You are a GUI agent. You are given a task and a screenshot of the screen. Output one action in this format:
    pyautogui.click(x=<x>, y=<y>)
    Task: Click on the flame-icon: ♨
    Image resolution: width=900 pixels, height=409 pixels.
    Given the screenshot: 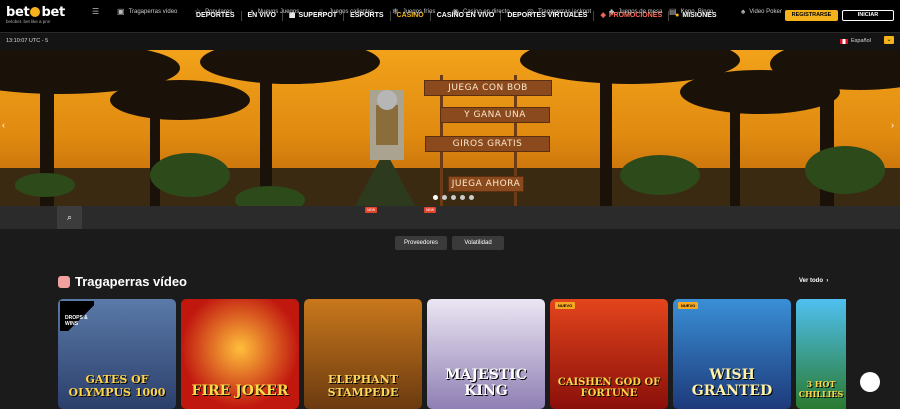 What is the action you would take?
    pyautogui.click(x=322, y=11)
    